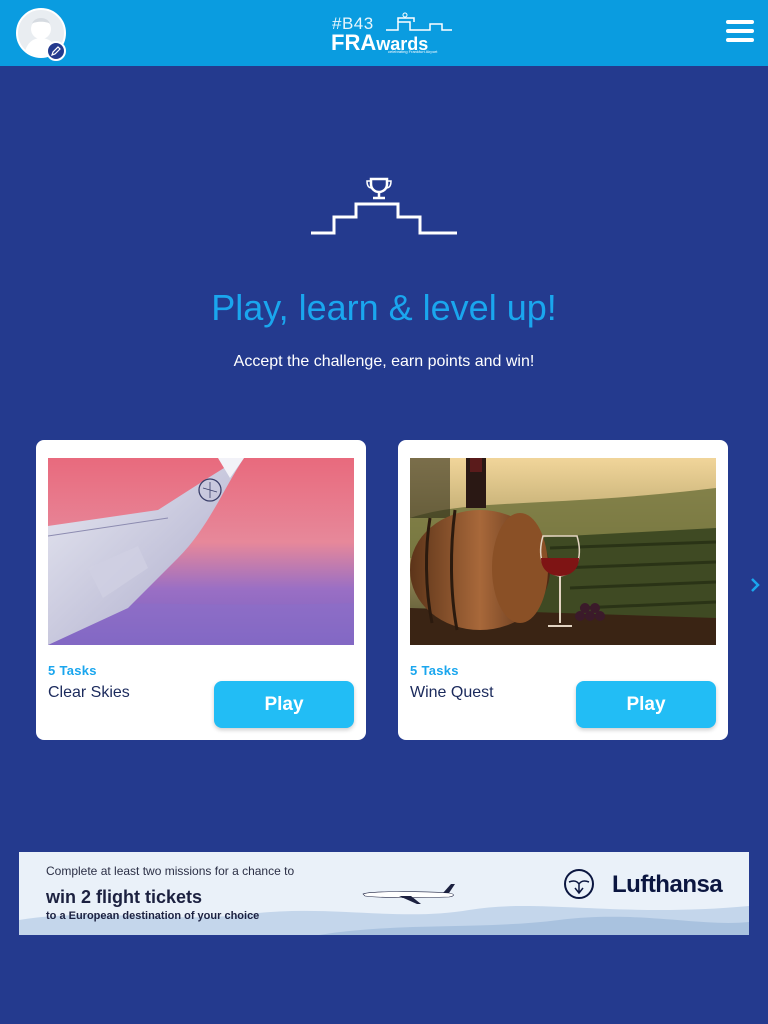 The width and height of the screenshot is (768, 1024). What do you see at coordinates (646, 704) in the screenshot?
I see `play-button-wine-quest: Play` at bounding box center [646, 704].